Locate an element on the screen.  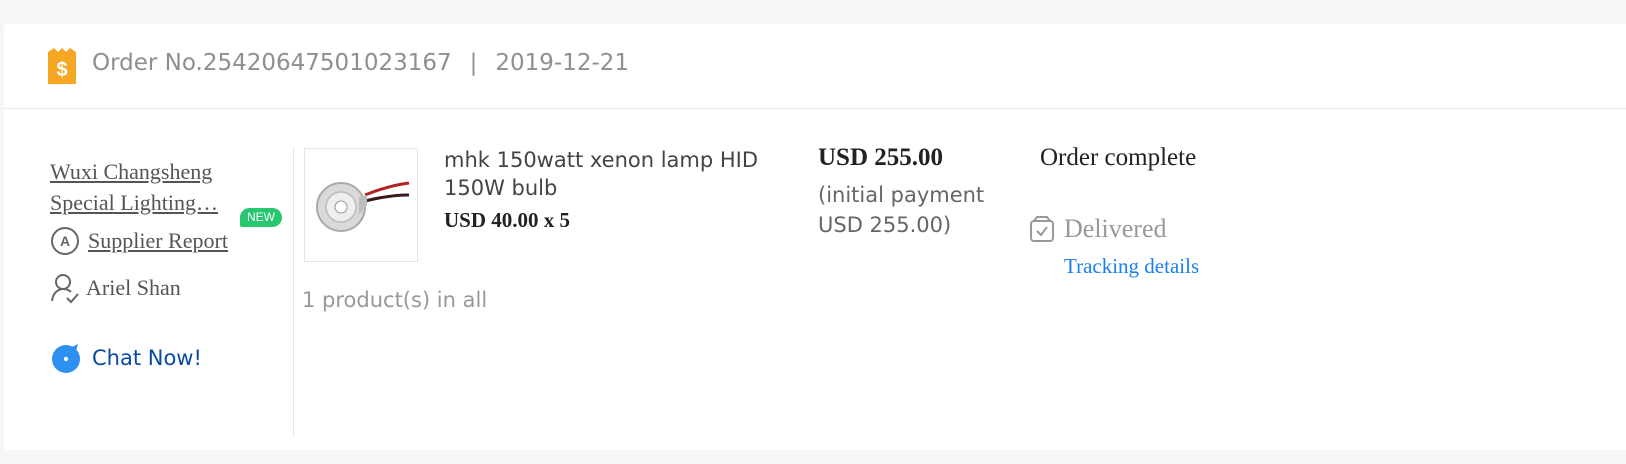
order-total: USD 255.00 is located at coordinates (881, 157).